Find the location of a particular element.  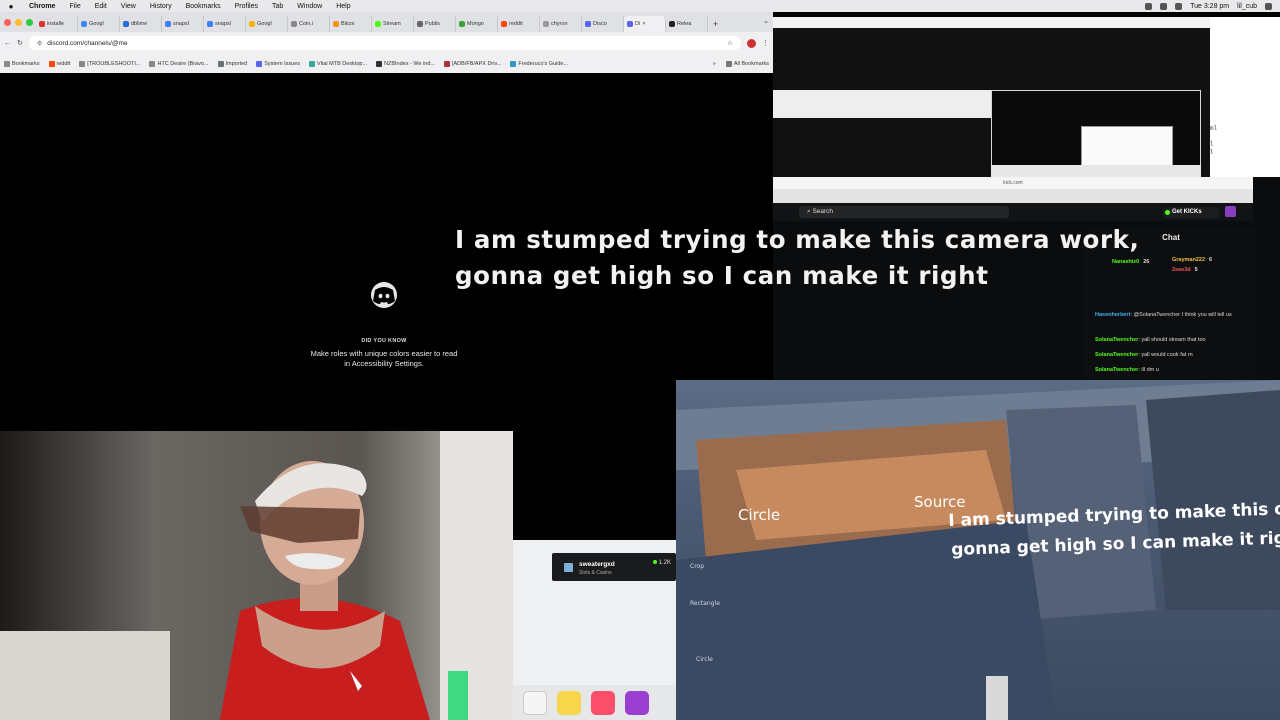

menu-app-name: Chrome is located at coordinates (42, 6).